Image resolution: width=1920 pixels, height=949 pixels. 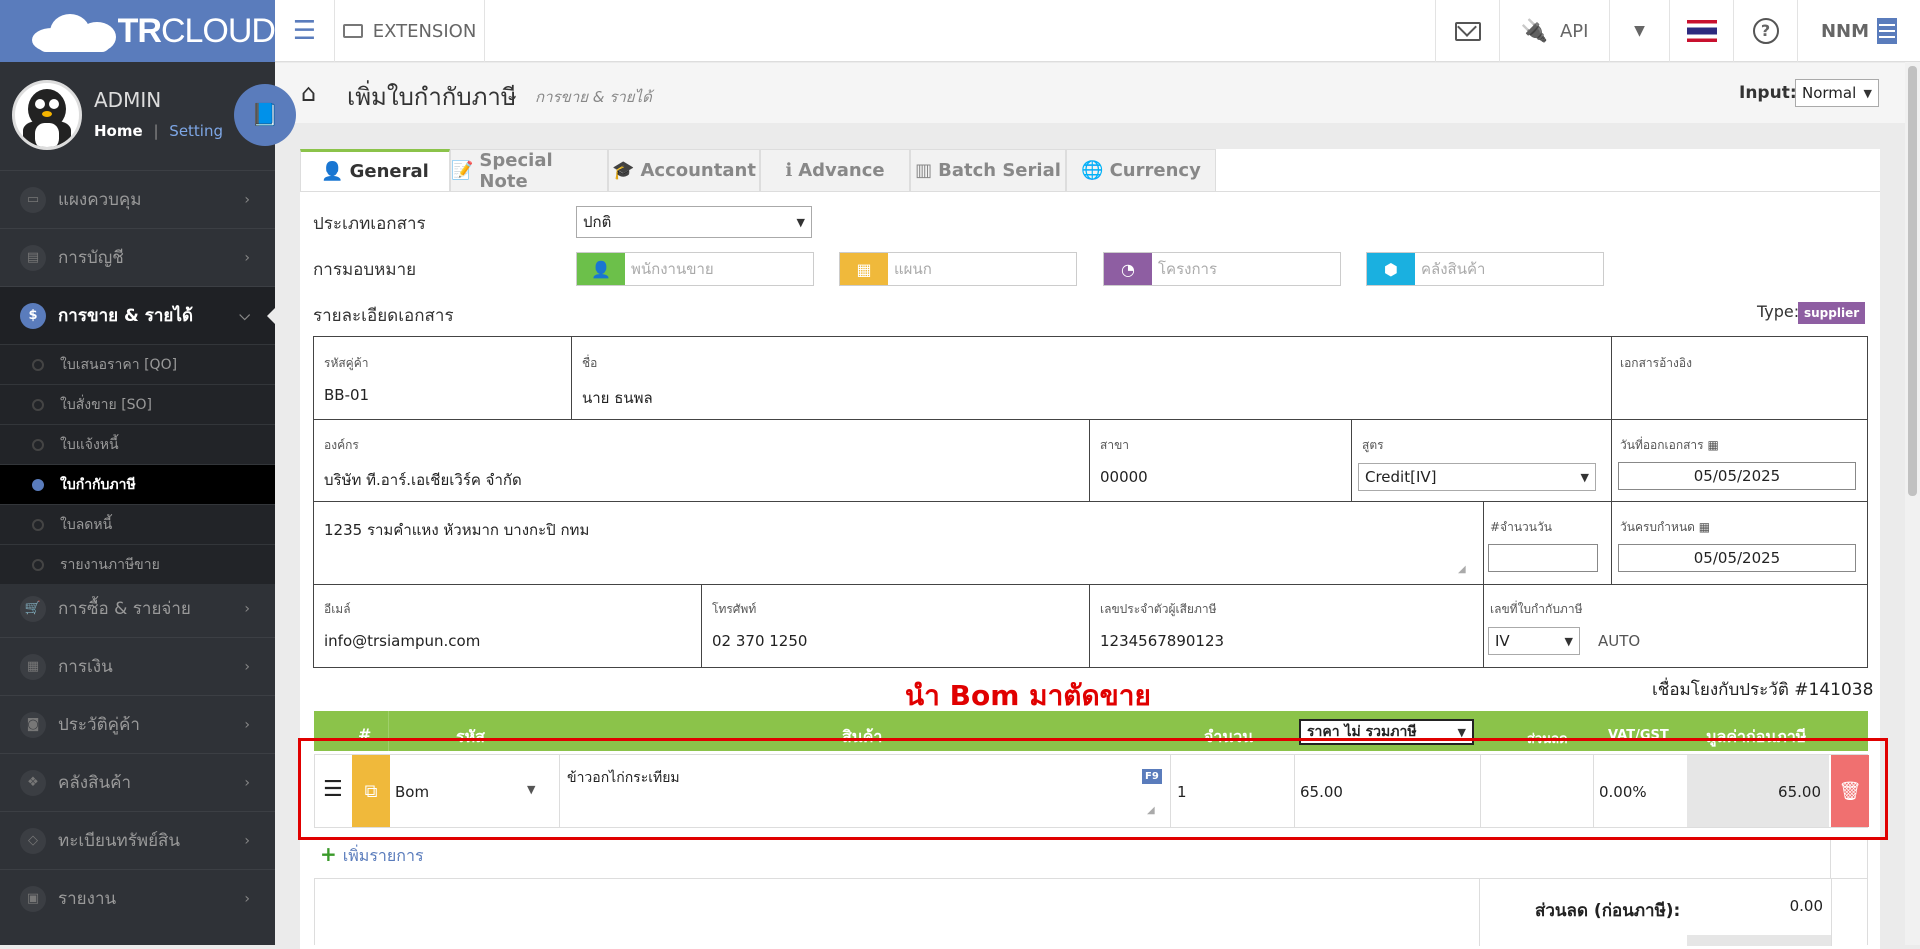 I want to click on tab-batch-serial: ▥ Batch Serial, so click(x=988, y=170).